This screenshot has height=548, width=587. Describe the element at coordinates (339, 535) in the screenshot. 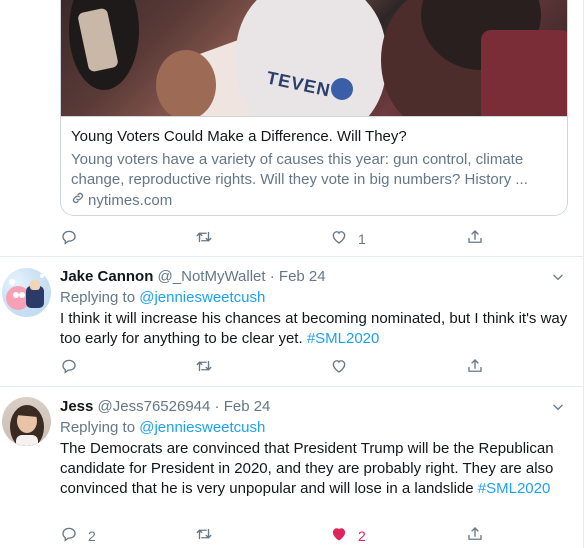

I see `heart-filled-icon` at that location.